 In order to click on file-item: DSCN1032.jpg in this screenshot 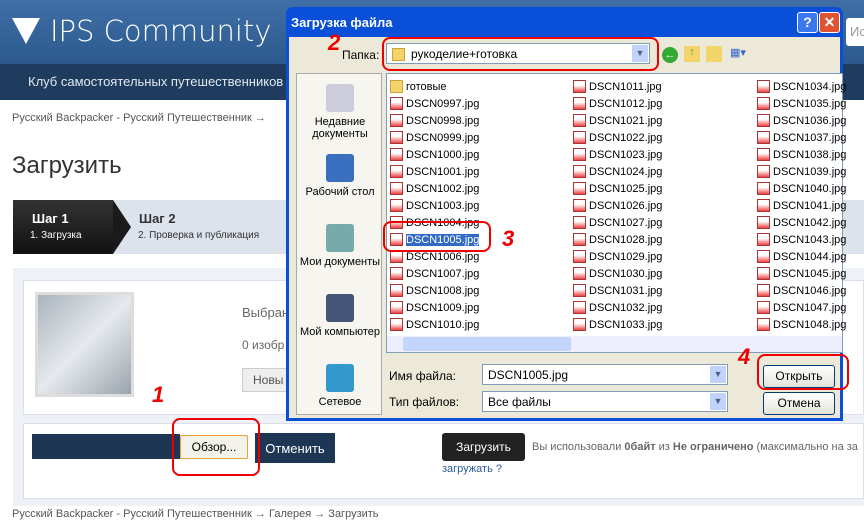, I will do `click(617, 307)`.